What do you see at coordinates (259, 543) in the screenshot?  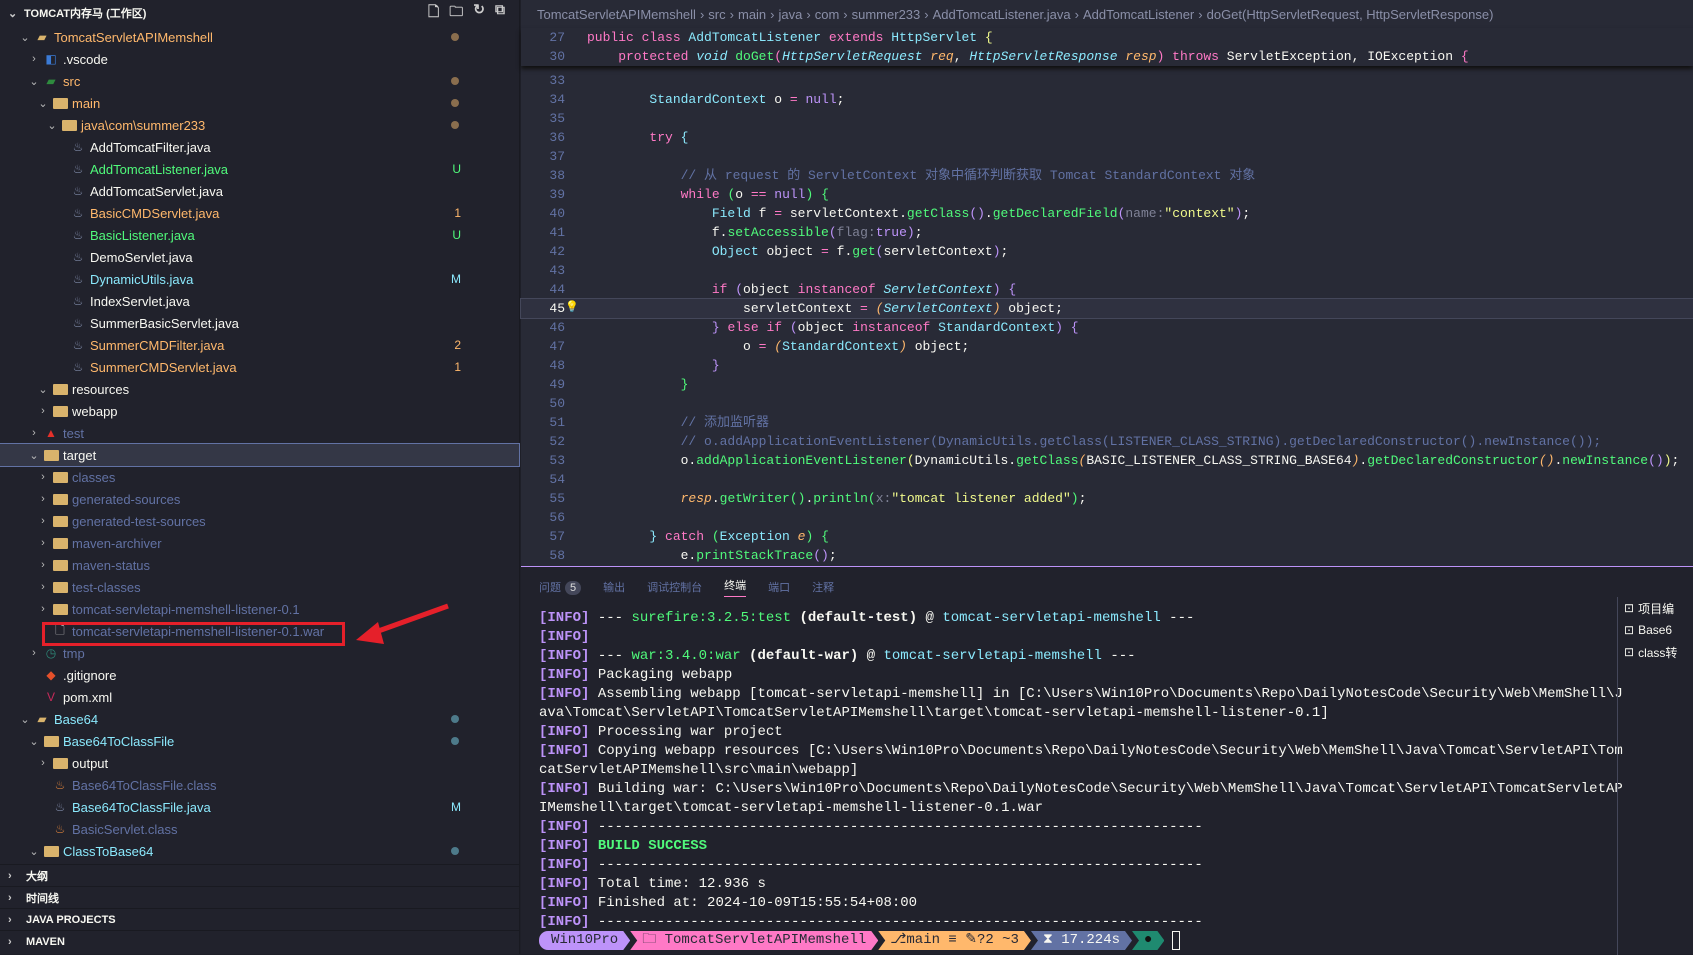 I see `tree-item: › maven-archiver` at bounding box center [259, 543].